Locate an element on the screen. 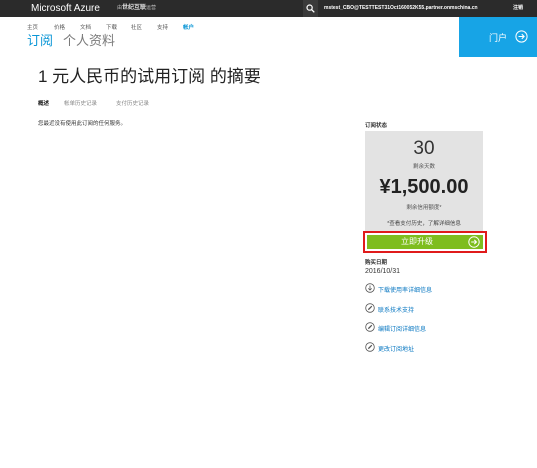 This screenshot has height=468, width=537. change-address-link: 更改订阅地址 is located at coordinates (425, 347).